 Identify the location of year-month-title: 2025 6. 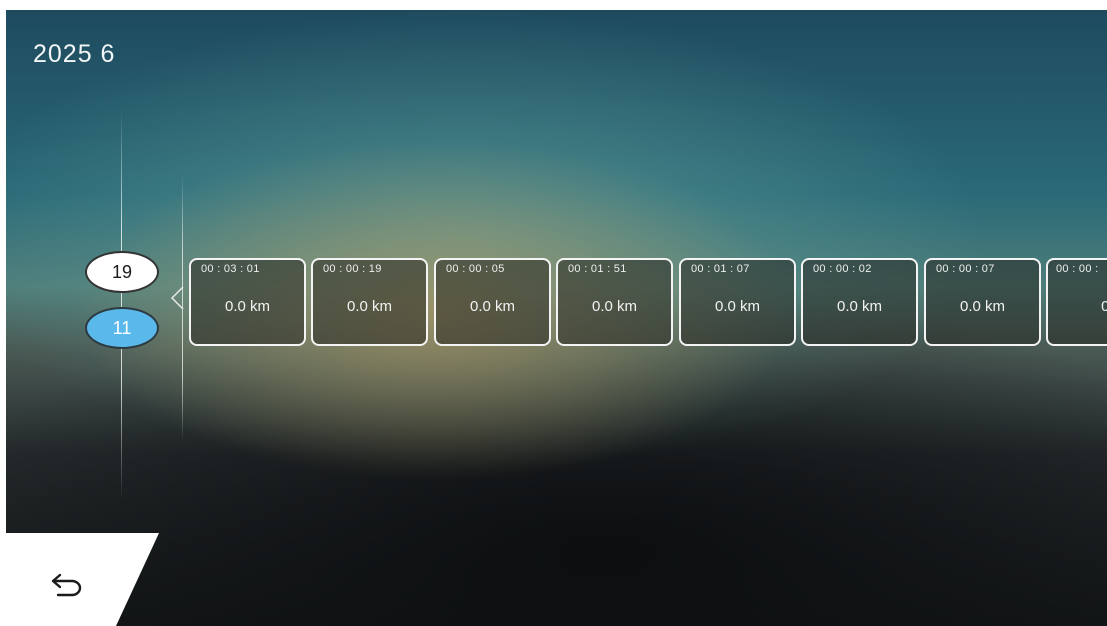
(74, 54).